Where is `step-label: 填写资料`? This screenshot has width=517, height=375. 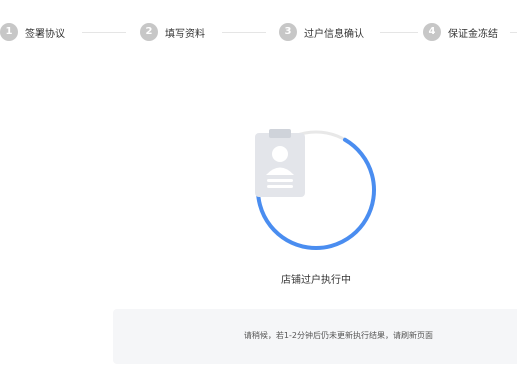 step-label: 填写资料 is located at coordinates (185, 34).